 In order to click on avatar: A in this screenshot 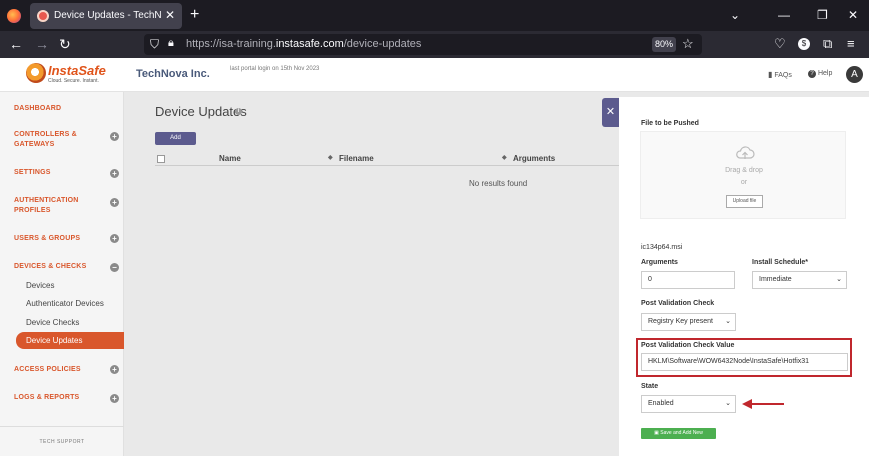, I will do `click(854, 74)`.